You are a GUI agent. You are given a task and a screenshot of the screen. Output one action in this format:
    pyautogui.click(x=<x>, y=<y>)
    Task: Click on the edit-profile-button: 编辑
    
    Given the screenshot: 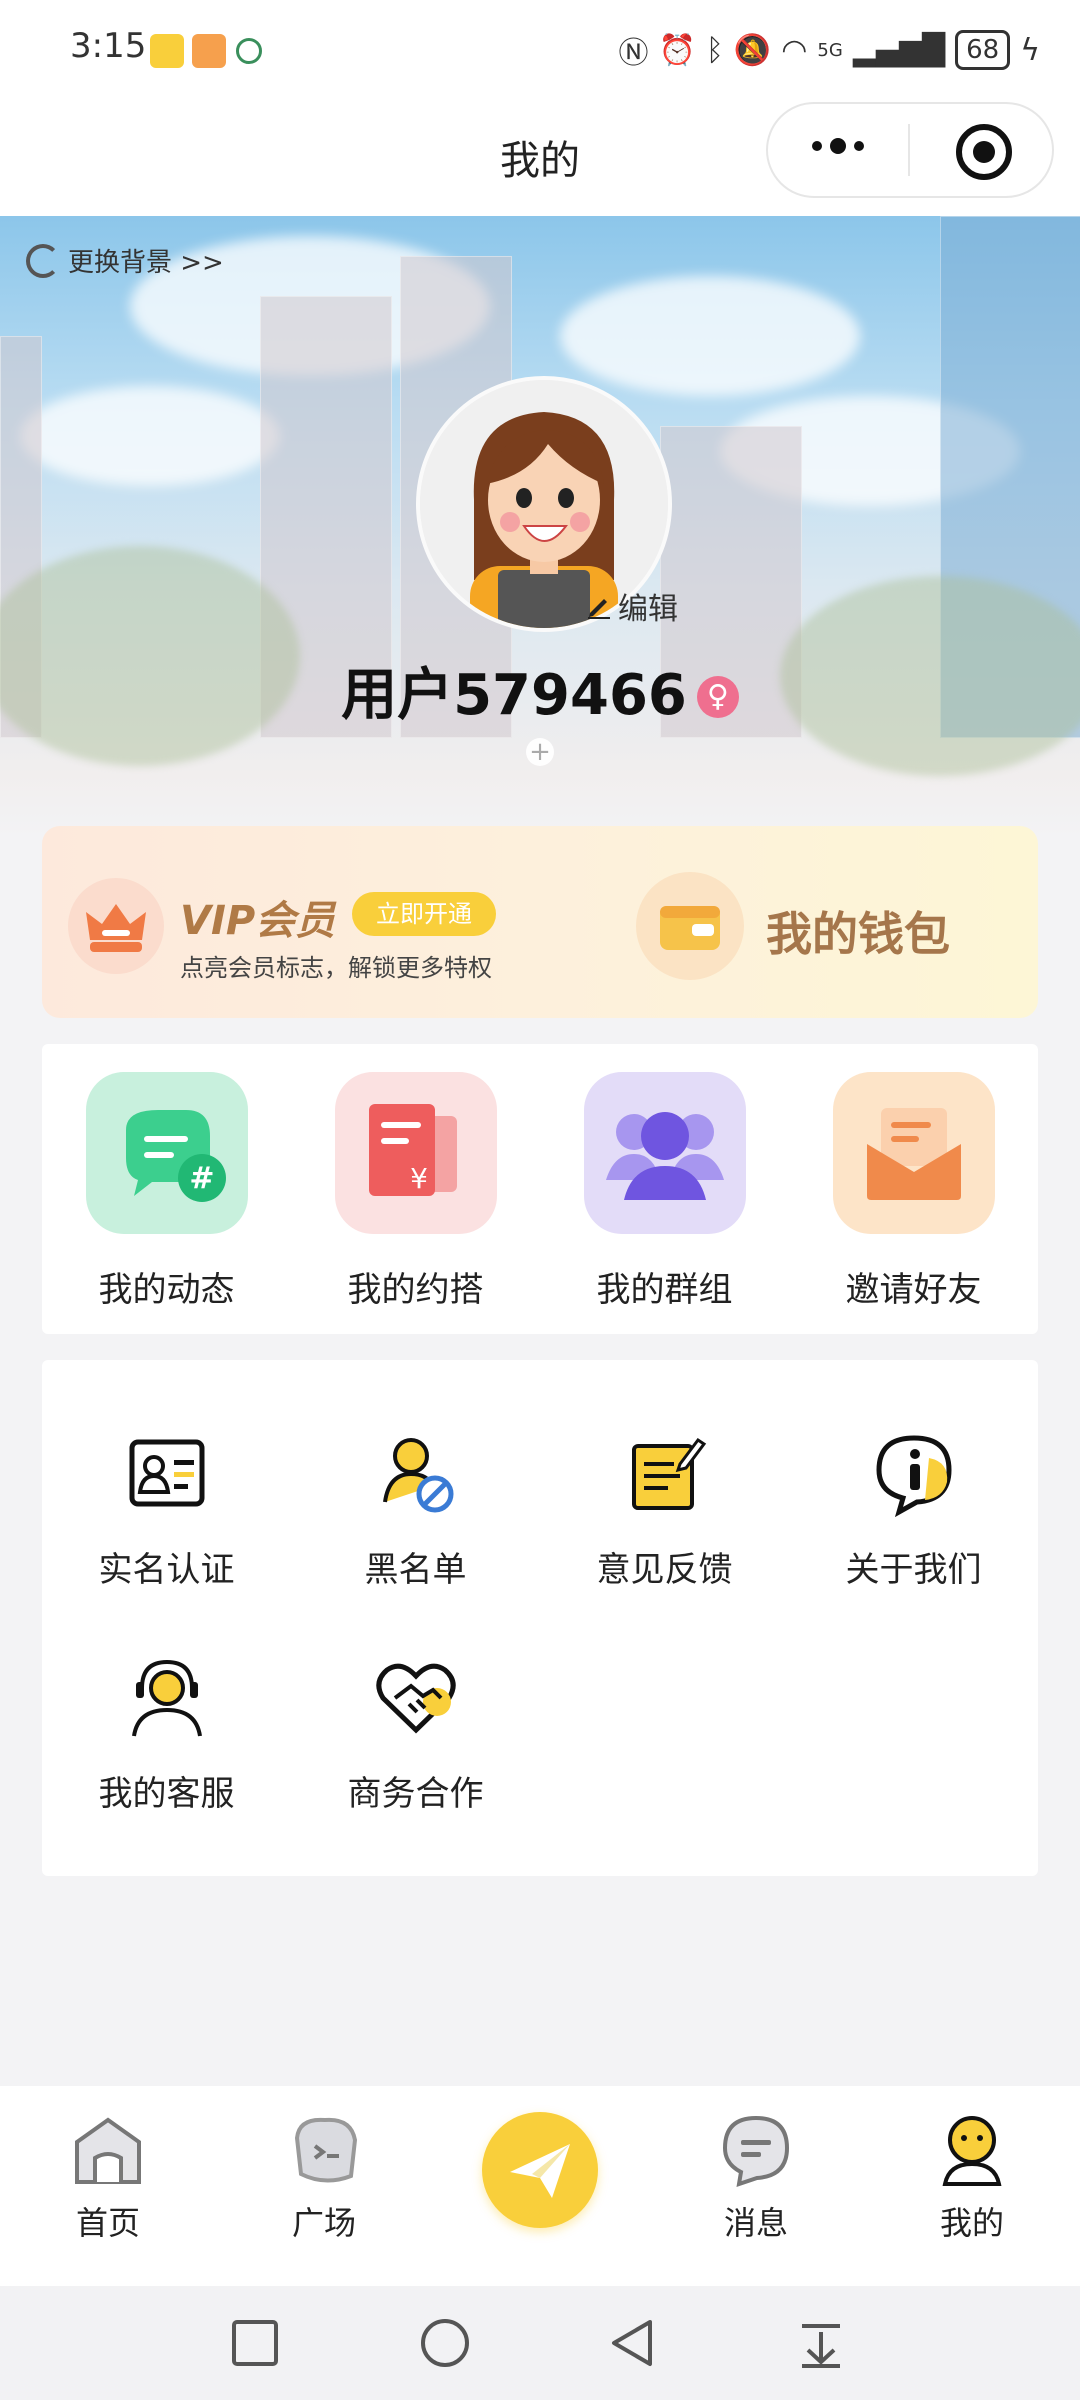 What is the action you would take?
    pyautogui.click(x=632, y=606)
    